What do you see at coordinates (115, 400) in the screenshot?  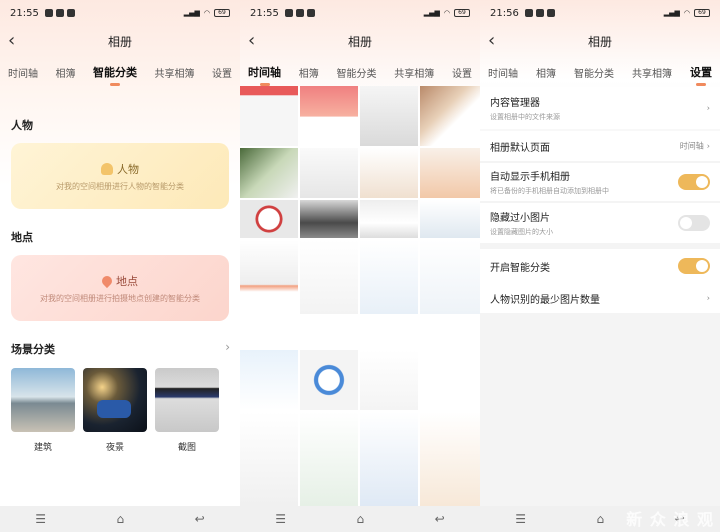 I see `scene-thumb-night` at bounding box center [115, 400].